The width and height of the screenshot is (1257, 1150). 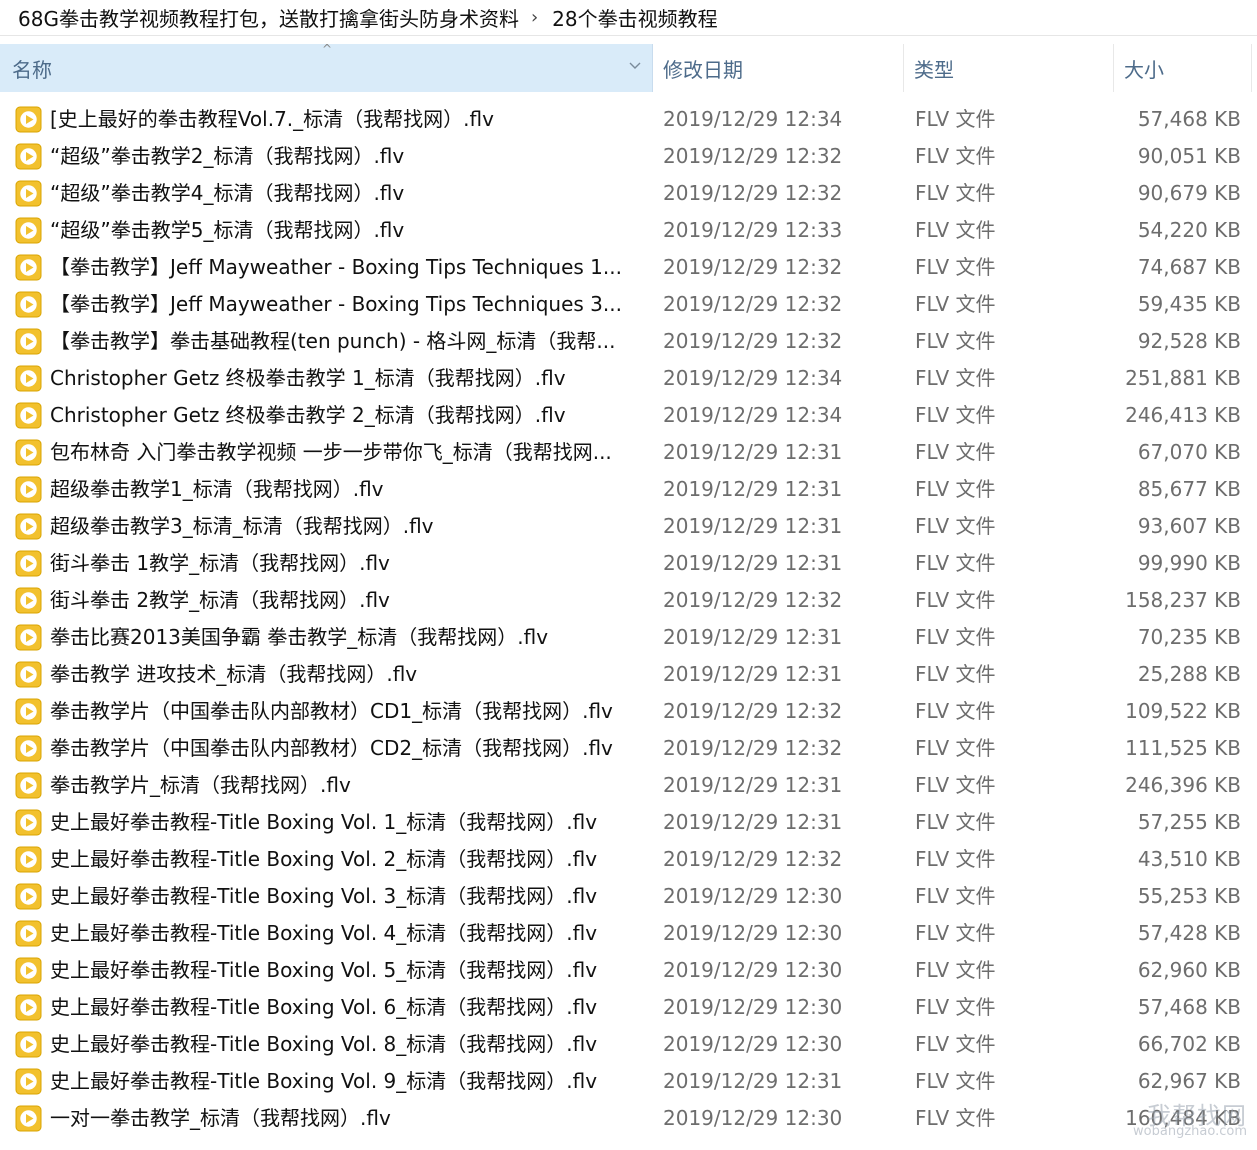 What do you see at coordinates (347, 156) in the screenshot?
I see `file-name: “超级”拳击教学2_标清（我帮找网）.flv` at bounding box center [347, 156].